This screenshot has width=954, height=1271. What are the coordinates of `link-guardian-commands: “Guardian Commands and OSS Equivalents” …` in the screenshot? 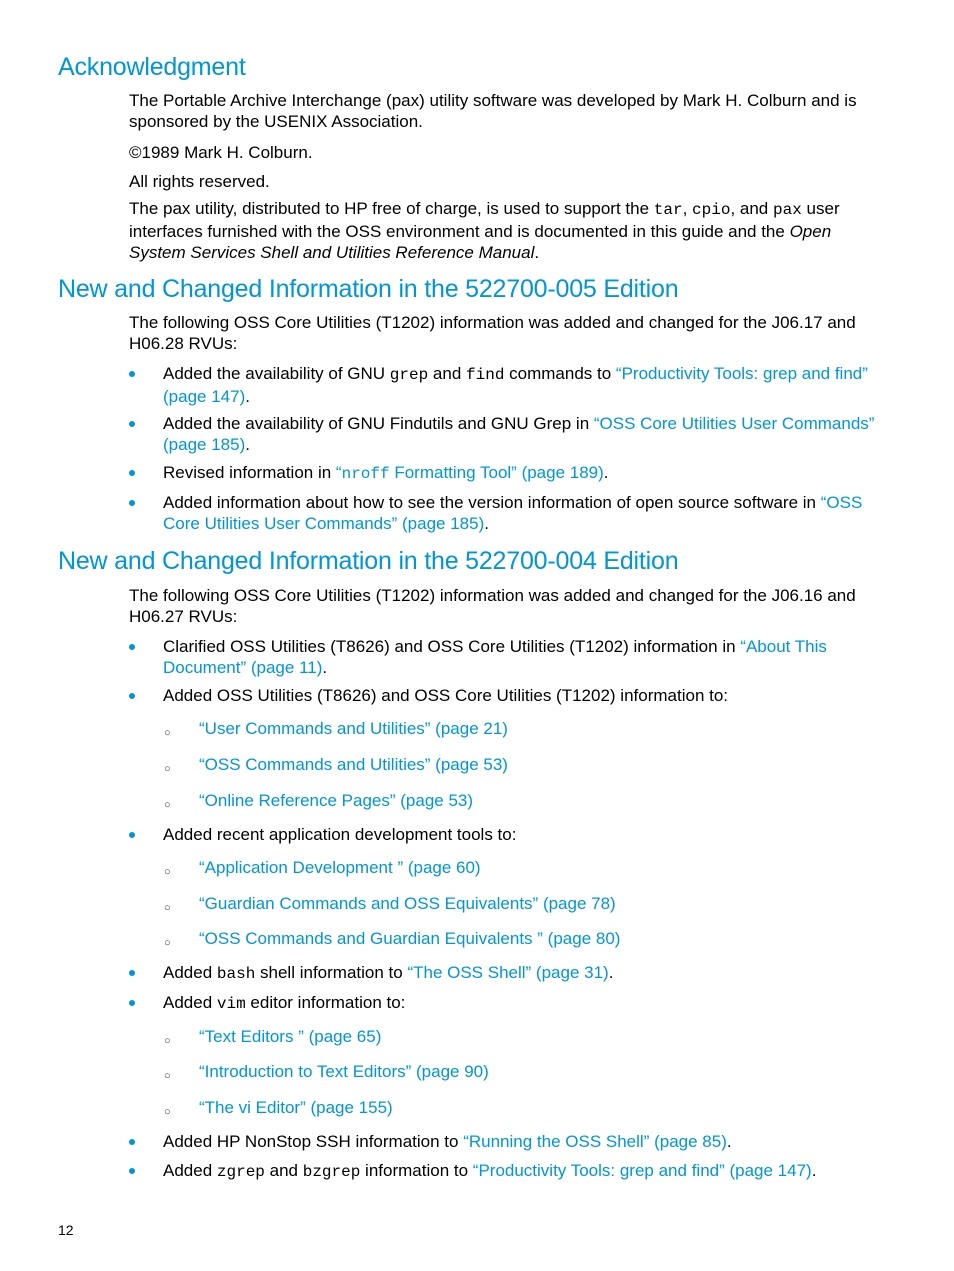 It's located at (407, 903).